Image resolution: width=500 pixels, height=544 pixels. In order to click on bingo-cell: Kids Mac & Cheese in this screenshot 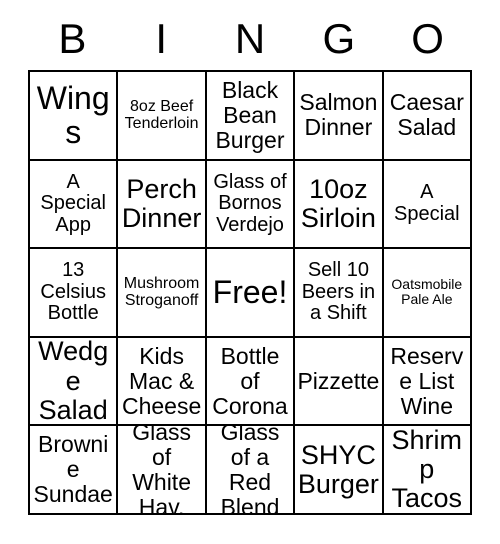, I will do `click(162, 382)`.